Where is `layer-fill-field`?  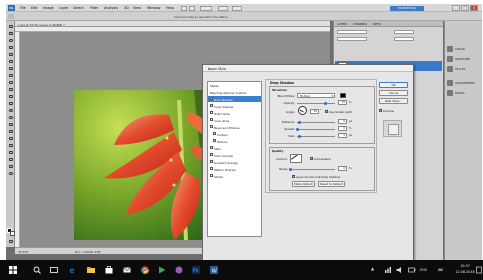
layer-fill-field is located at coordinates (404, 39).